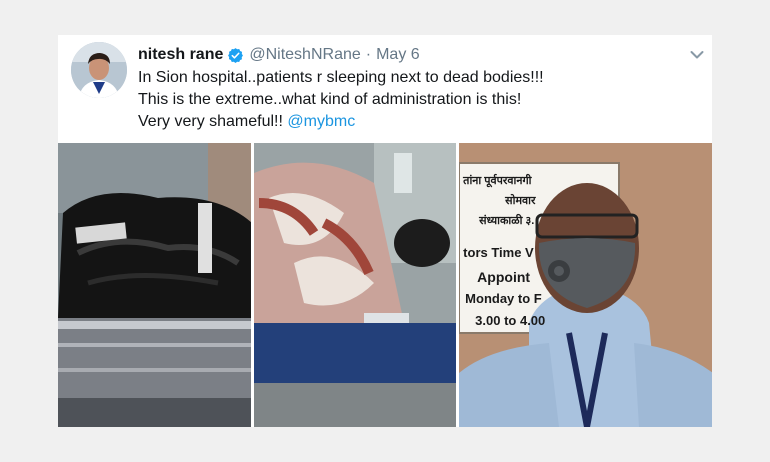 Image resolution: width=770 pixels, height=462 pixels. What do you see at coordinates (503, 298) in the screenshot?
I see `sign-line: Monday to F` at bounding box center [503, 298].